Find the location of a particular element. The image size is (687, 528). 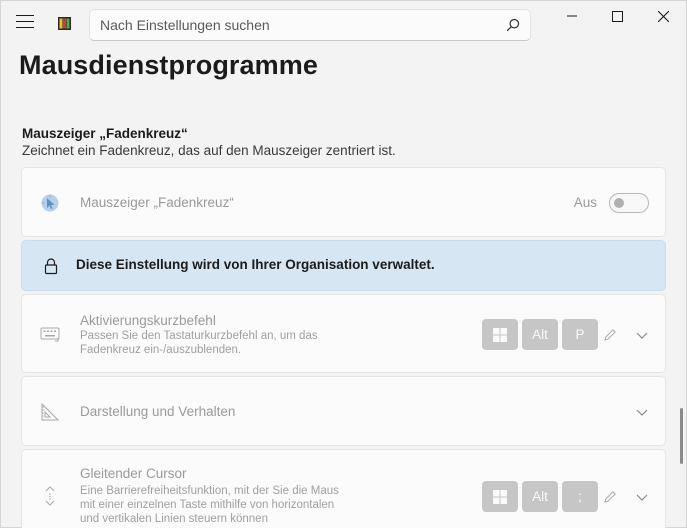

ruler-icon is located at coordinates (50, 411).